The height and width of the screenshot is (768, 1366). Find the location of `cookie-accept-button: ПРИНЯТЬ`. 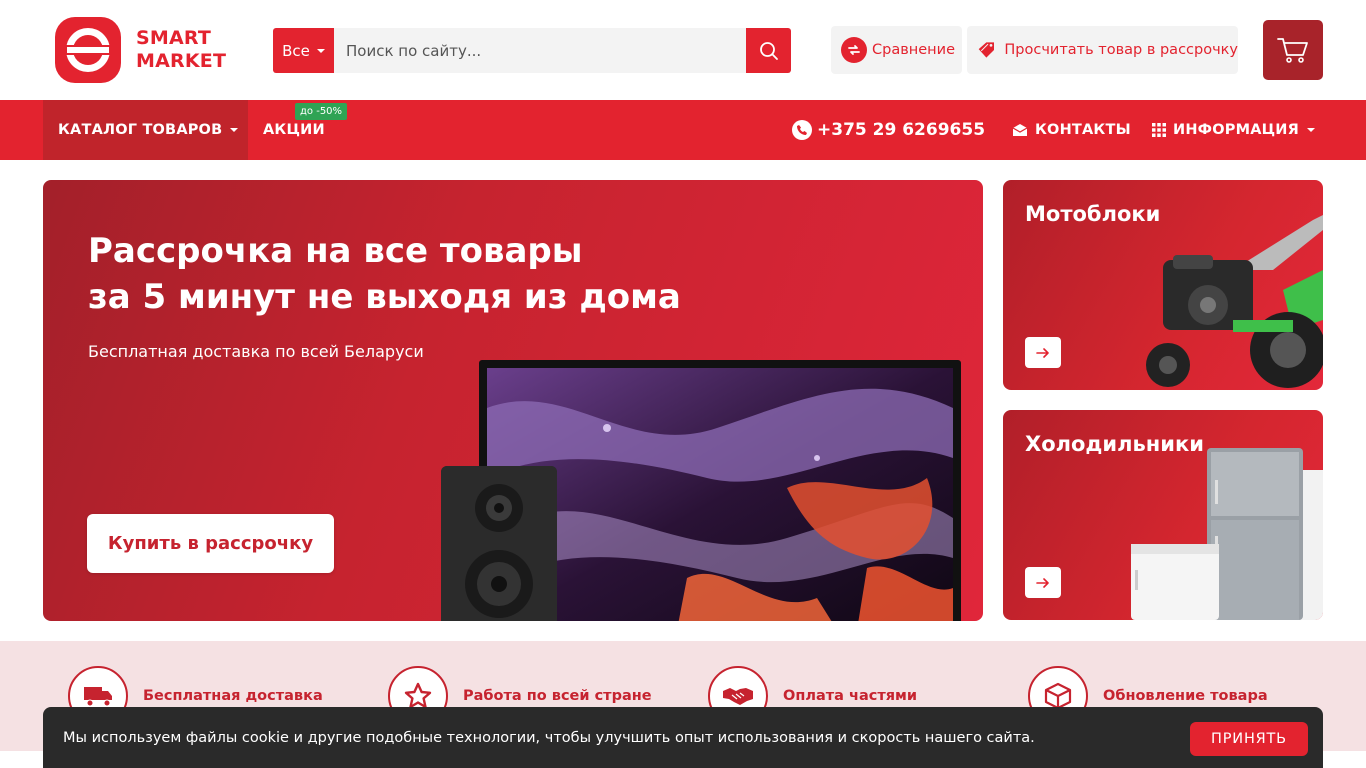

cookie-accept-button: ПРИНЯТЬ is located at coordinates (1249, 739).